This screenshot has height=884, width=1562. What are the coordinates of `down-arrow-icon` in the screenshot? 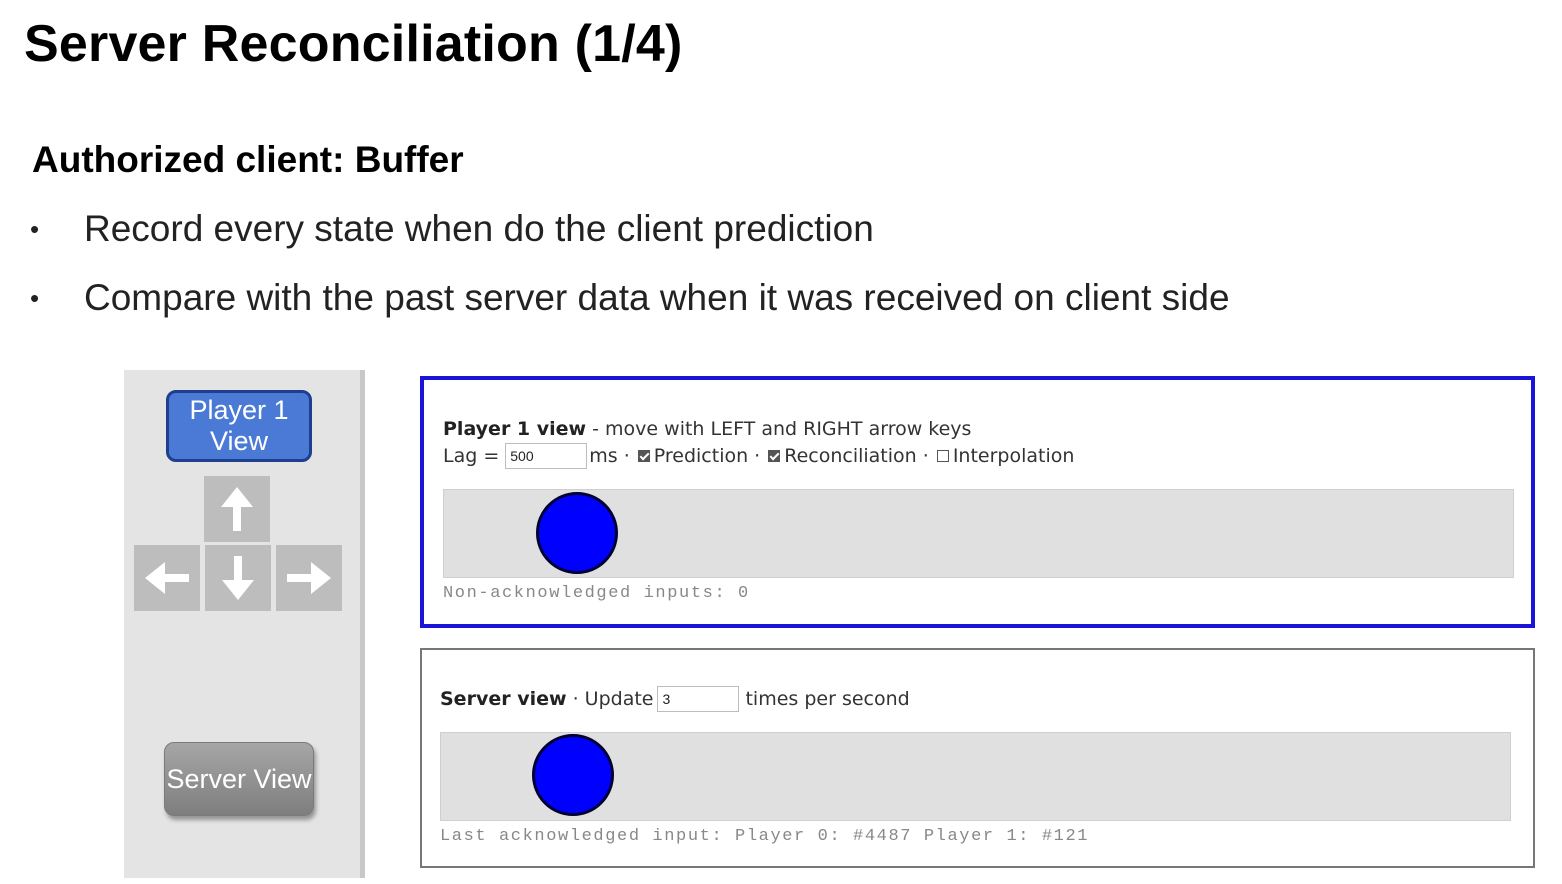 It's located at (238, 578).